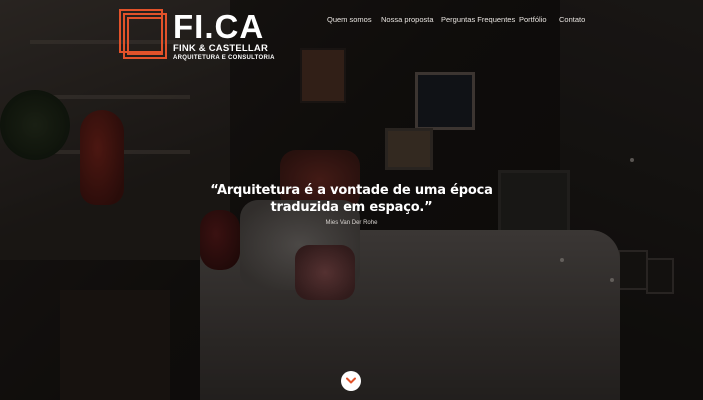  Describe the element at coordinates (533, 19) in the screenshot. I see `nav-item-portfolio: Portfólio` at that location.